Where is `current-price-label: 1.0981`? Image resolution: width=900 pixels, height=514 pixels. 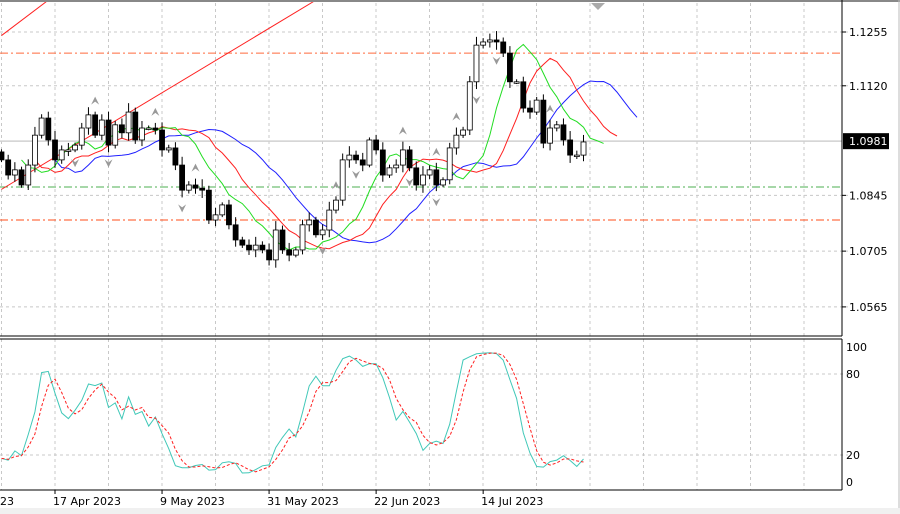 current-price-label: 1.0981 is located at coordinates (868, 141).